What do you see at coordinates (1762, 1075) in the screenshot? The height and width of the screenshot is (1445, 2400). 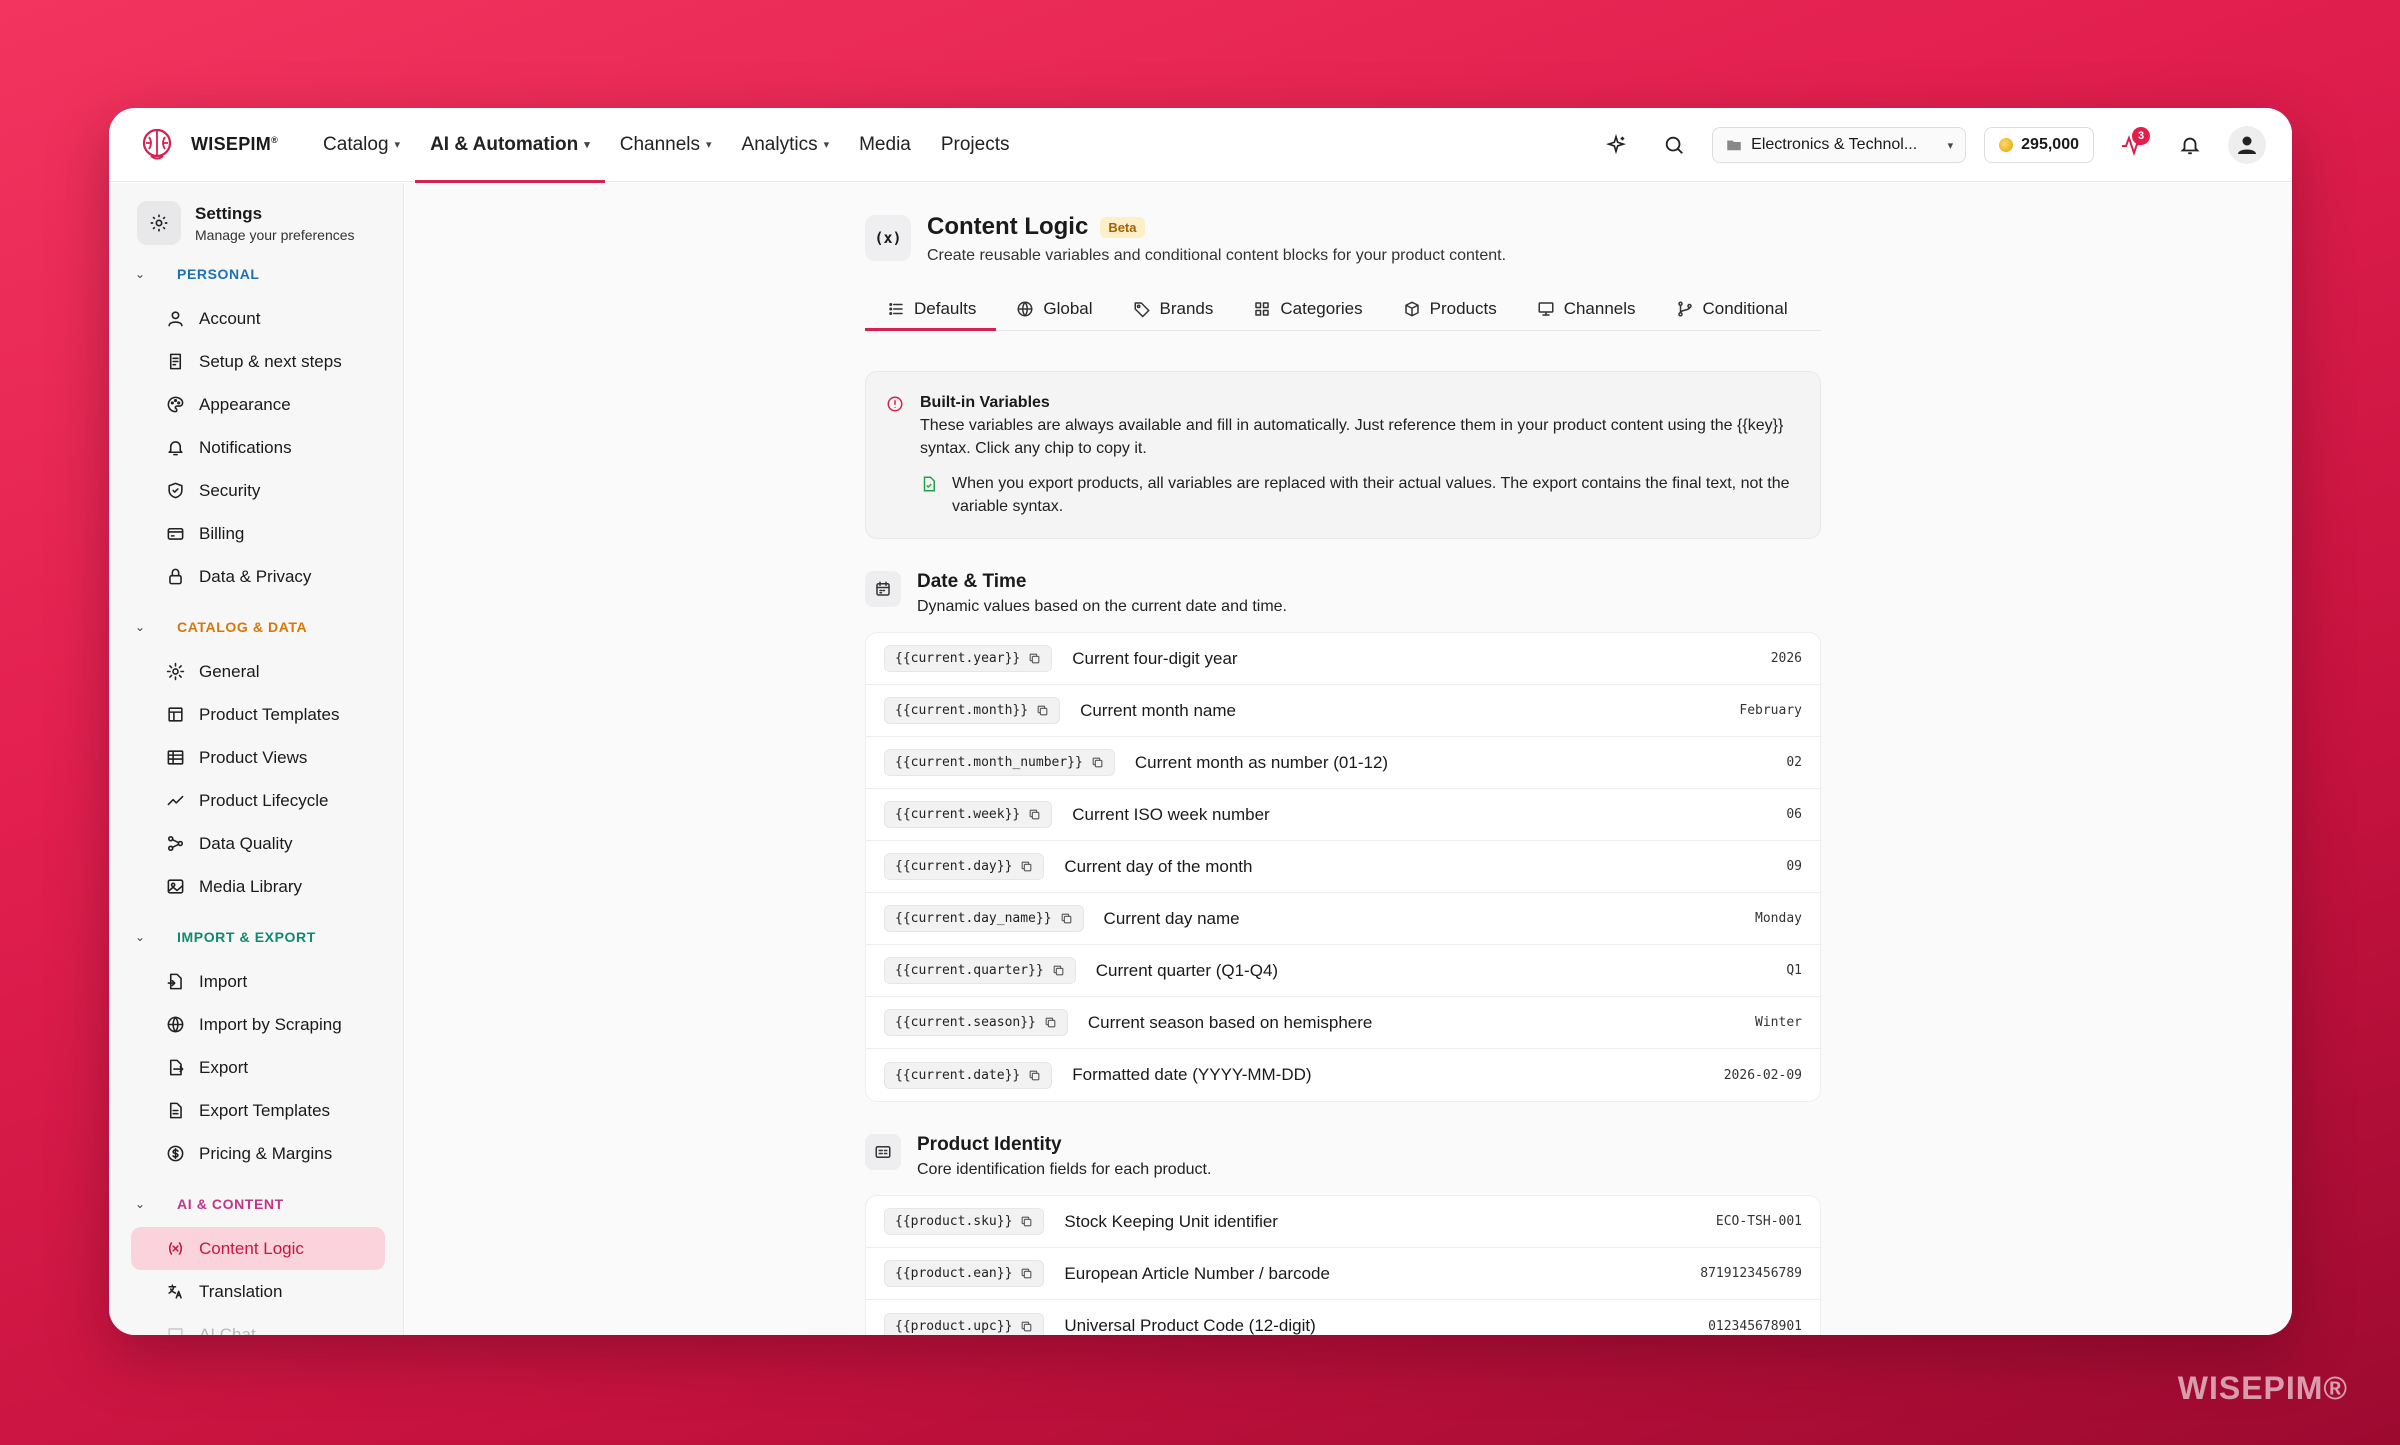 I see `variable-value: 2026-02-09` at bounding box center [1762, 1075].